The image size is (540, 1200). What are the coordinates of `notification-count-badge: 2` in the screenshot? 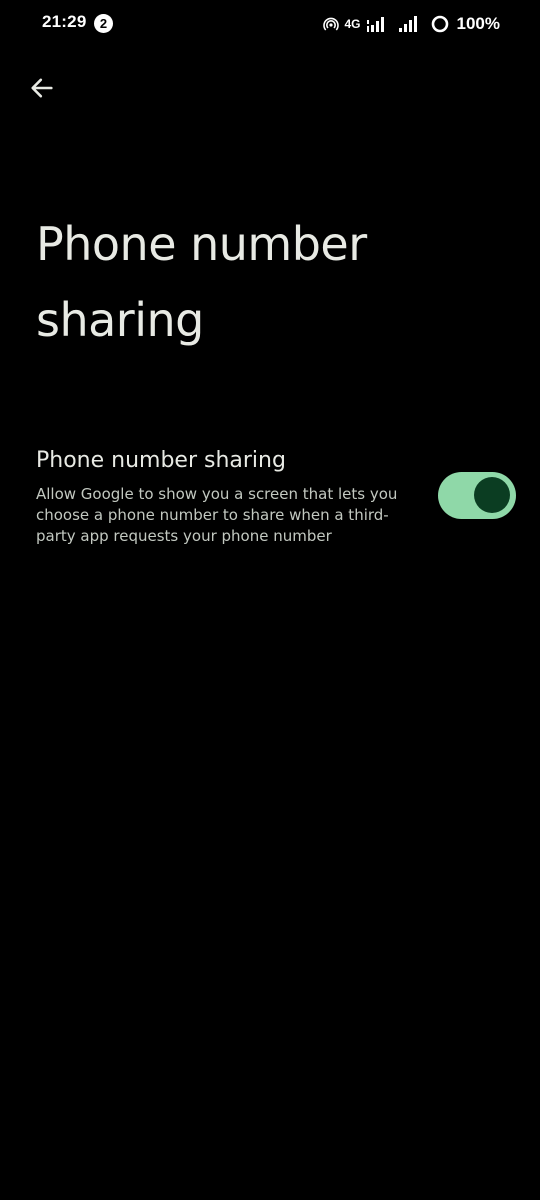 It's located at (103, 23).